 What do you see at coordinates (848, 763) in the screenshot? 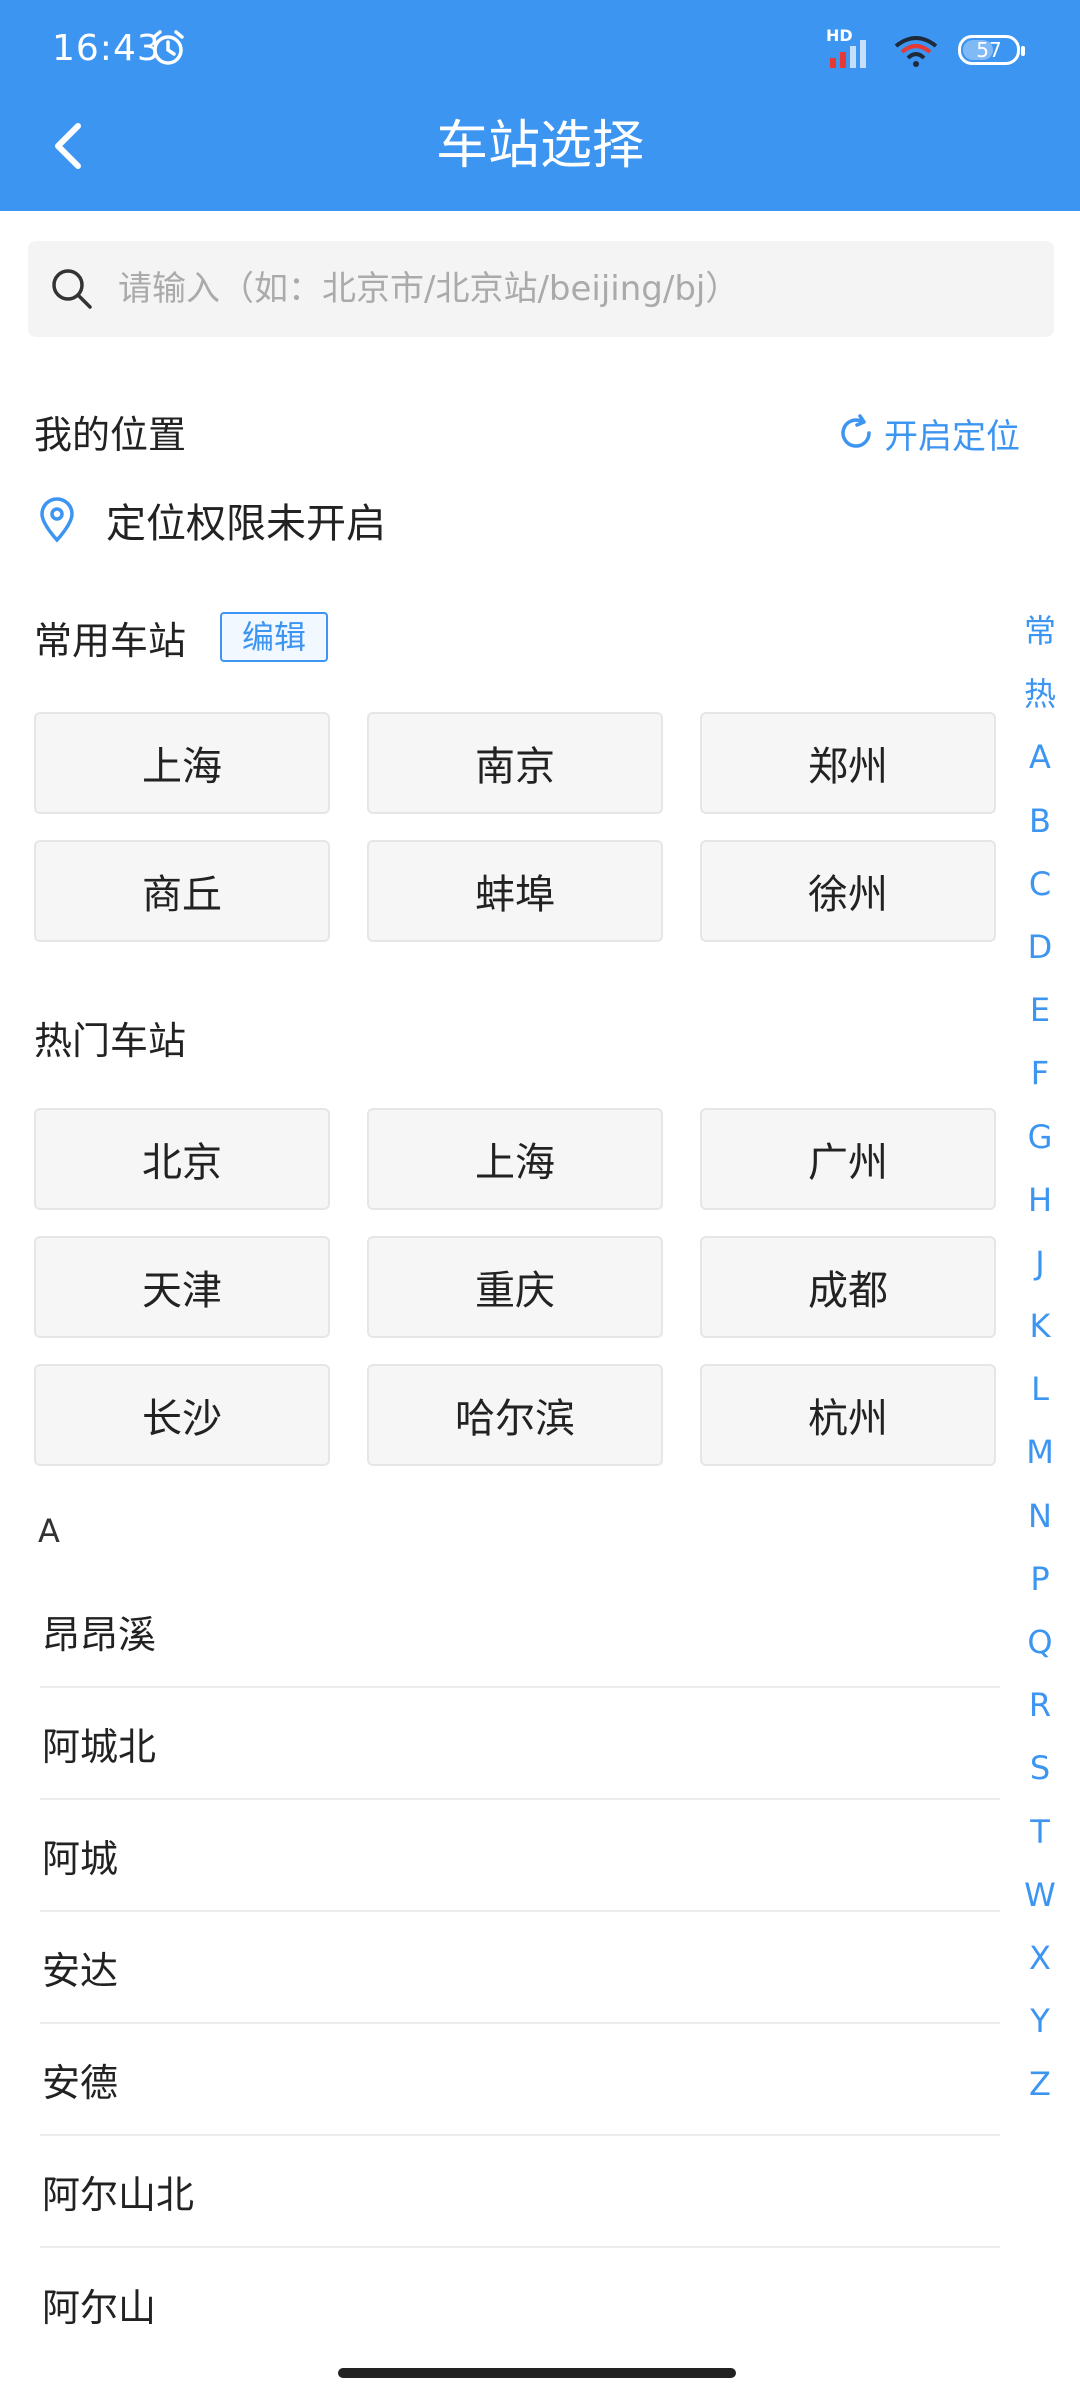
I see `frequent-station-button: 郑州` at bounding box center [848, 763].